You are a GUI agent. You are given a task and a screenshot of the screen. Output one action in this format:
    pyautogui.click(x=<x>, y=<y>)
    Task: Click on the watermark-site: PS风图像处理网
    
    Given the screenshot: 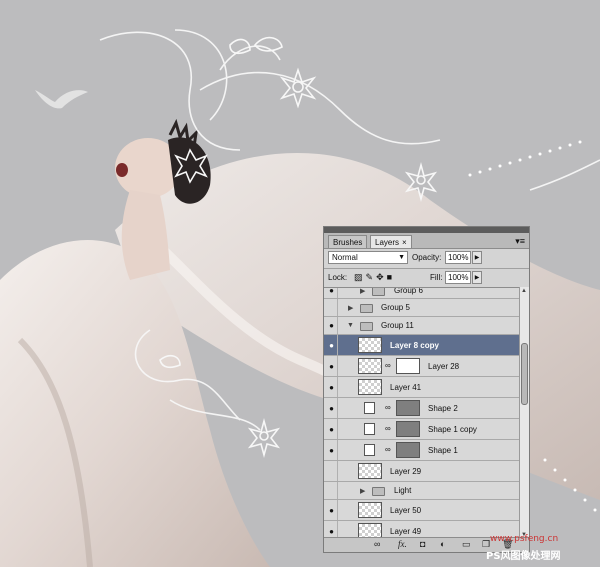 What is the action you would take?
    pyautogui.click(x=523, y=556)
    